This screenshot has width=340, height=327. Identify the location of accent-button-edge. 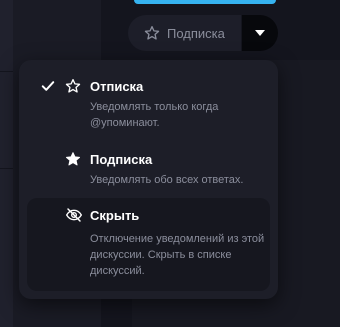
(205, 2).